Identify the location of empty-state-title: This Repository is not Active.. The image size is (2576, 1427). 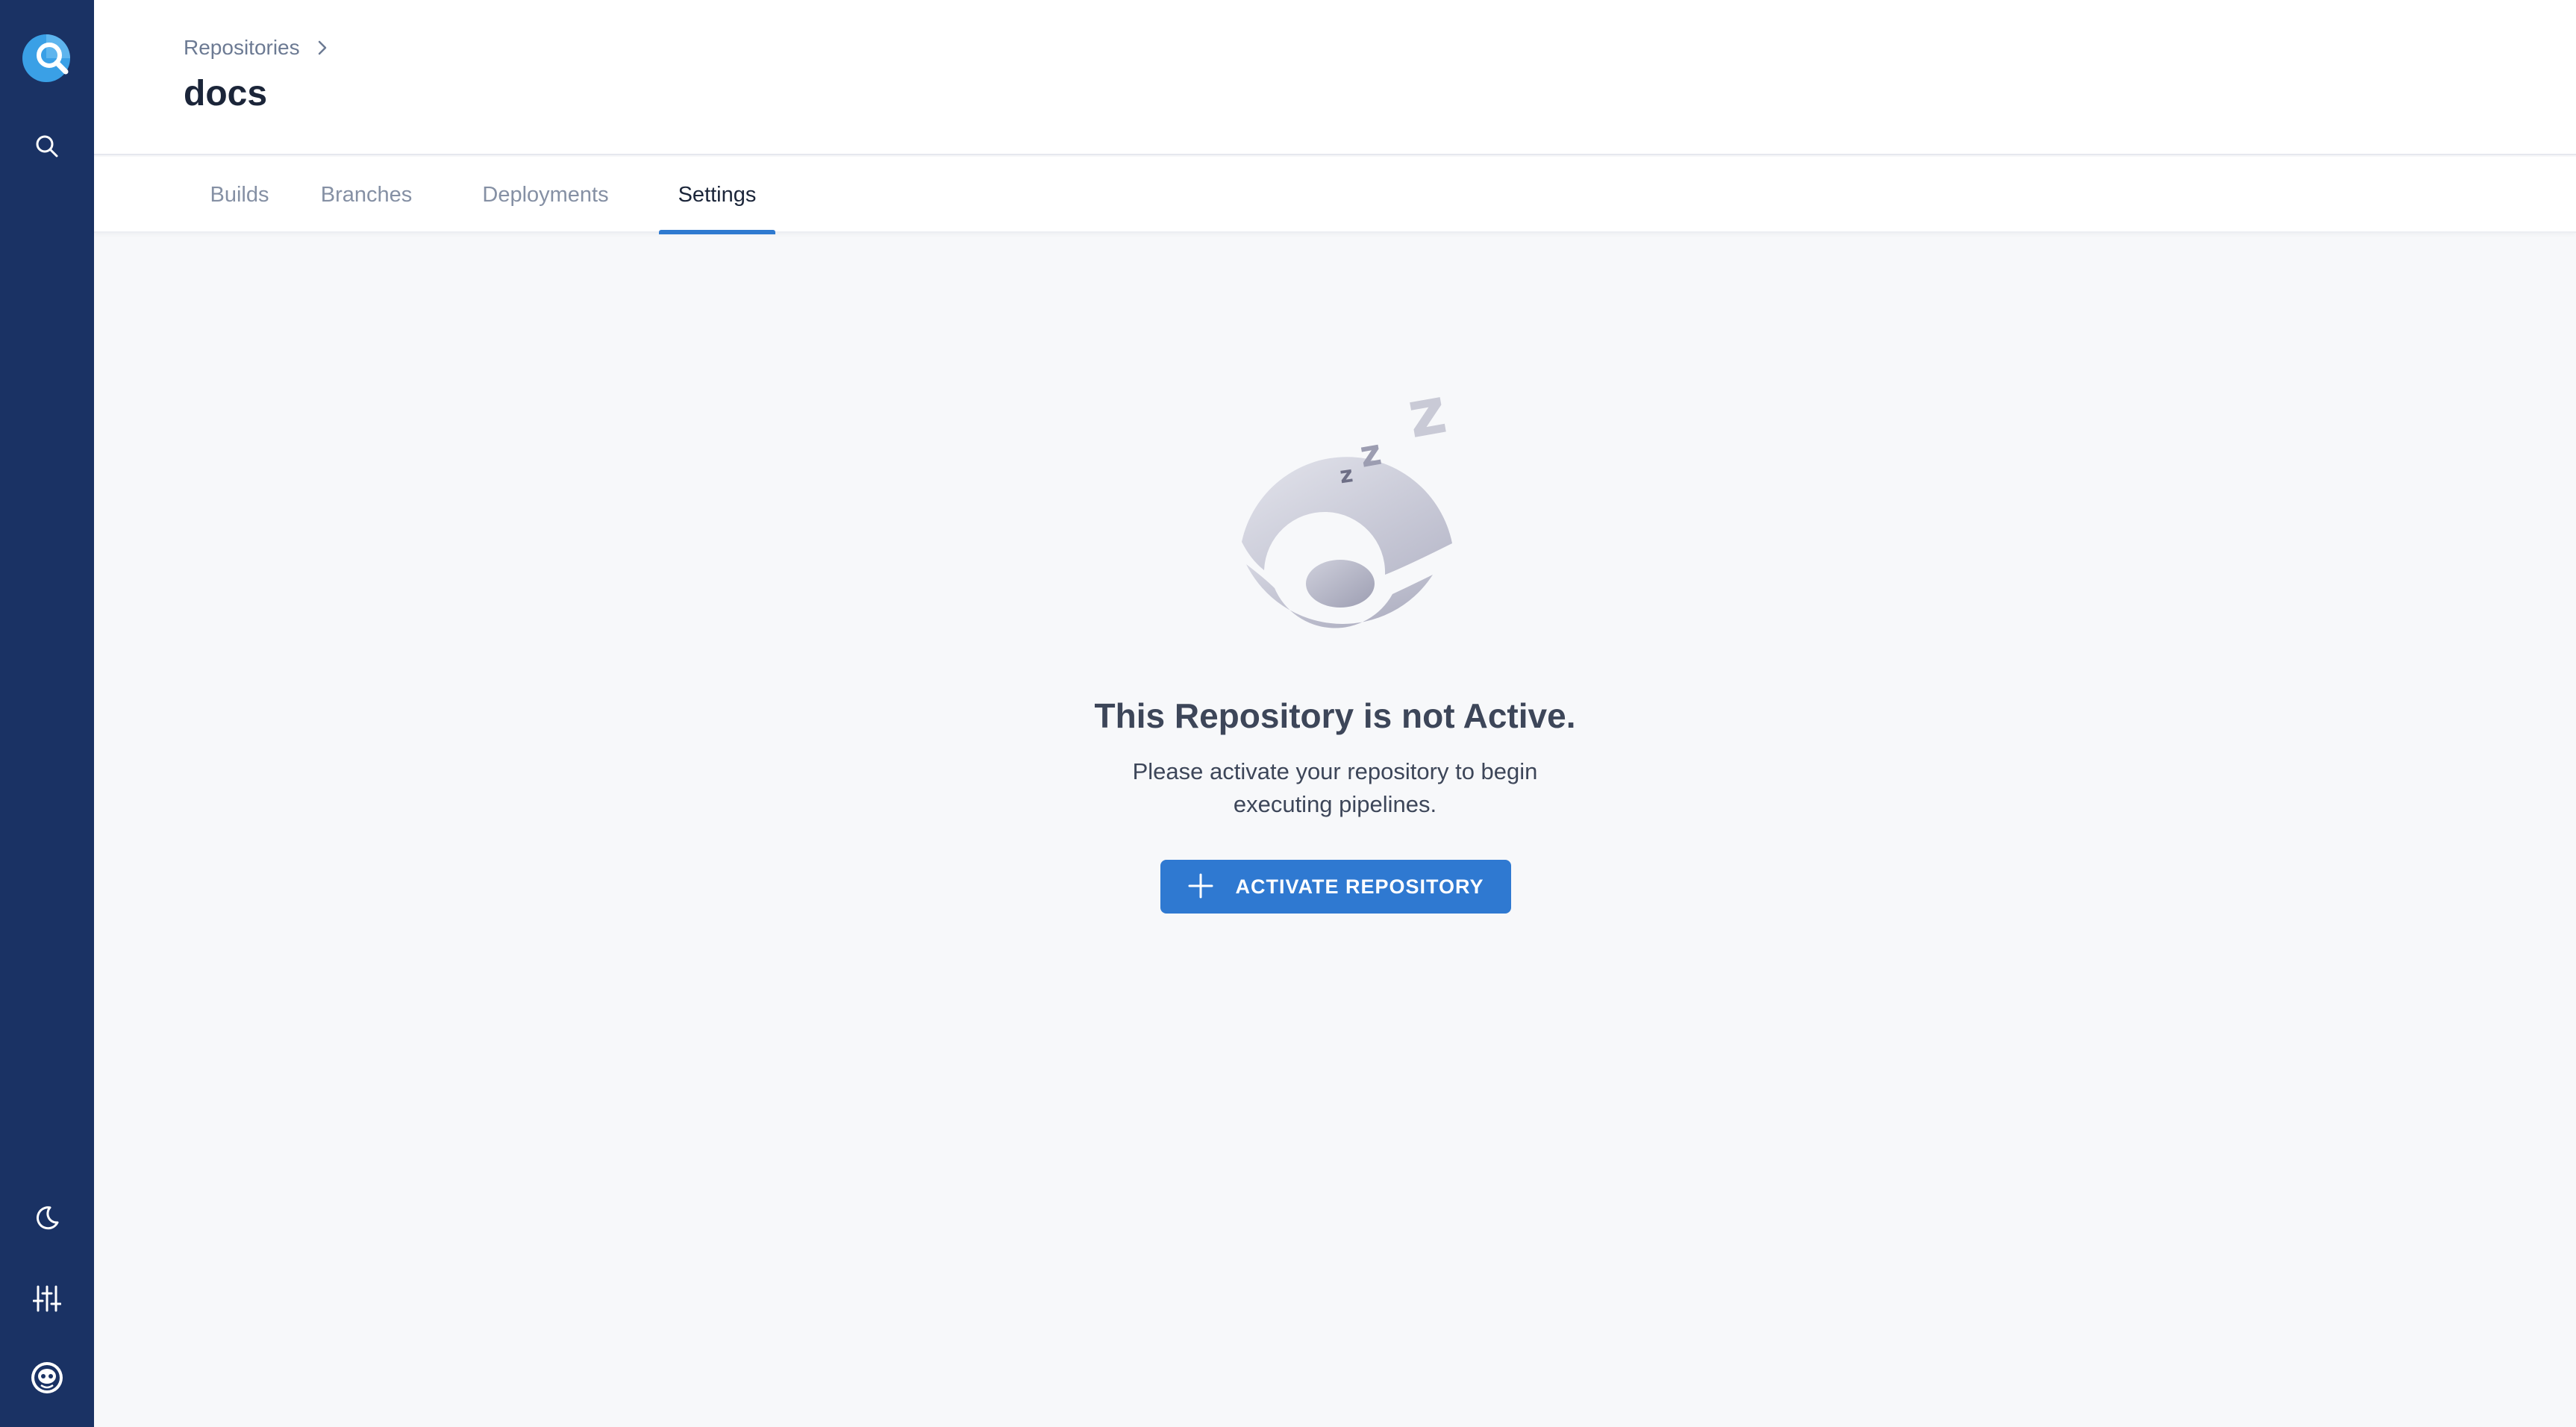
(1335, 715).